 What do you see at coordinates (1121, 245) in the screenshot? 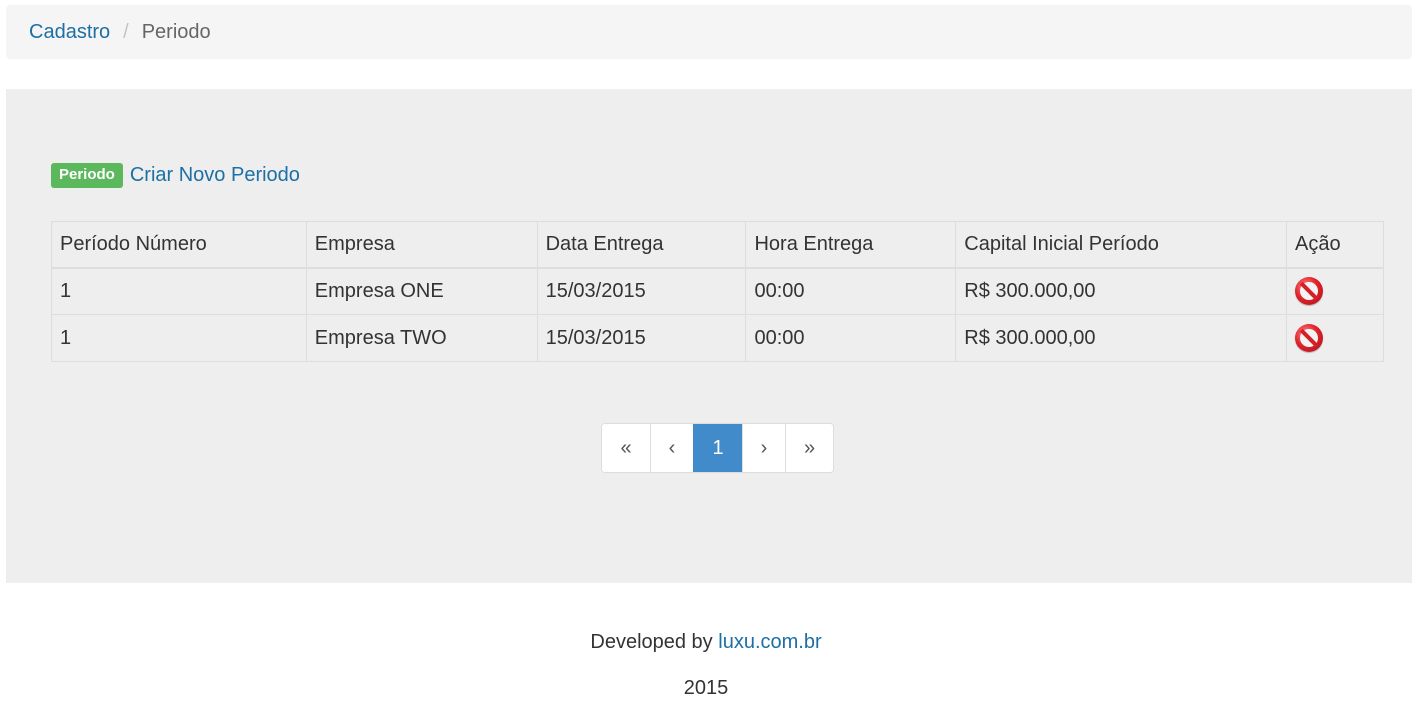
I see `column-header-capital: Capital Inicial Período` at bounding box center [1121, 245].